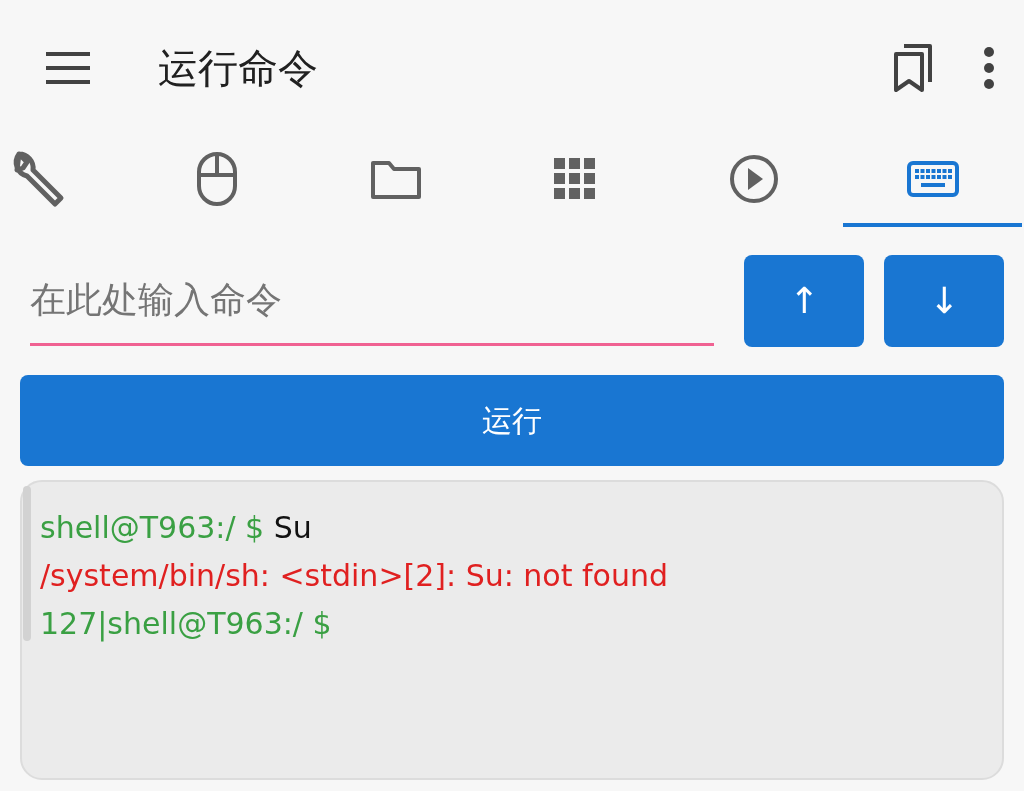  Describe the element at coordinates (944, 301) in the screenshot. I see `history-down-button: ↓` at that location.